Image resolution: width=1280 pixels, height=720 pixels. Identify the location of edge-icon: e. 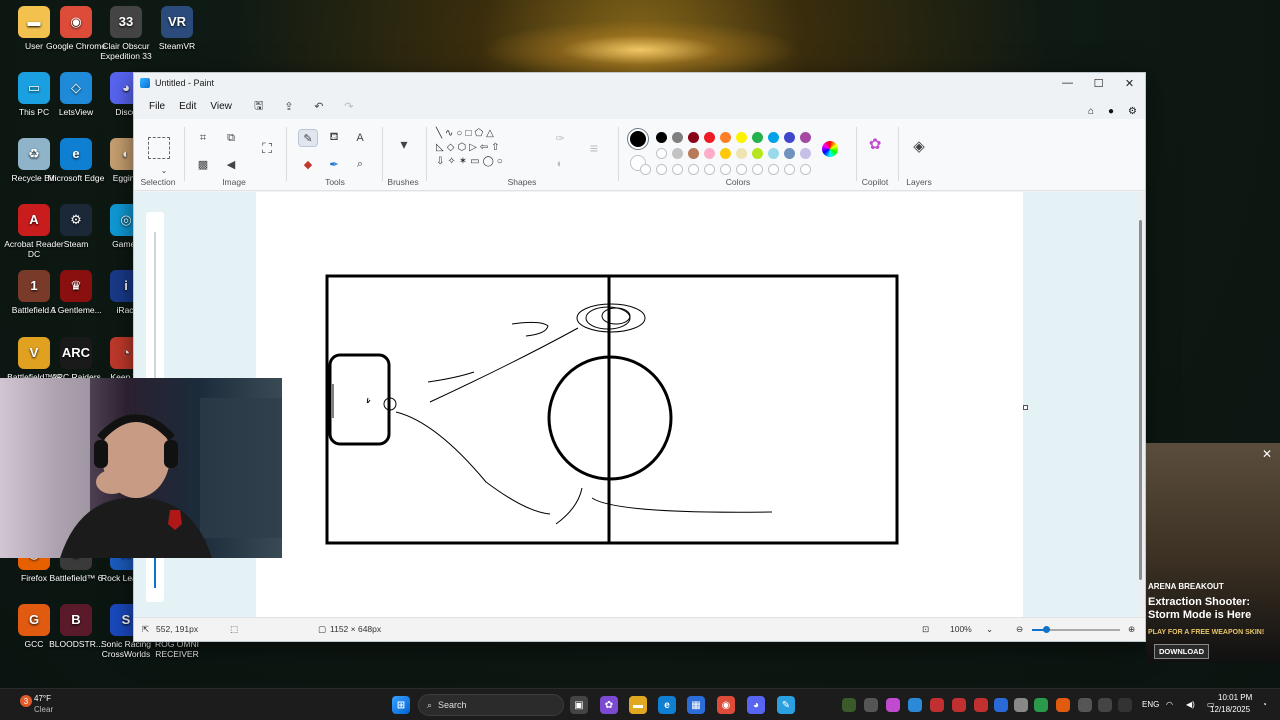
(667, 705).